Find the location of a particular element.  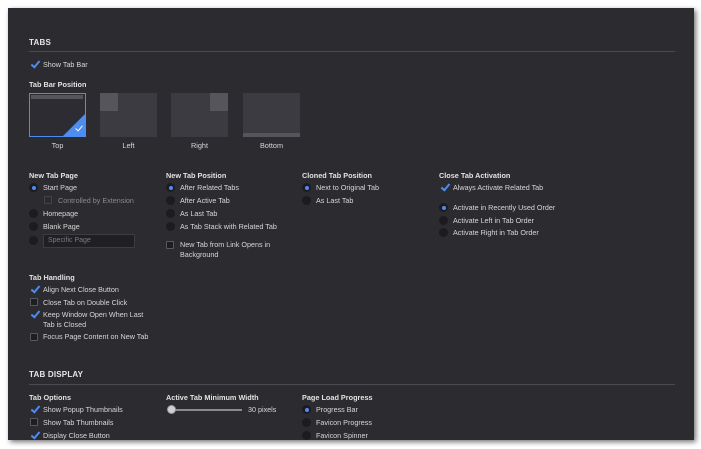

blank-page-label: Blank Page is located at coordinates (61, 226).